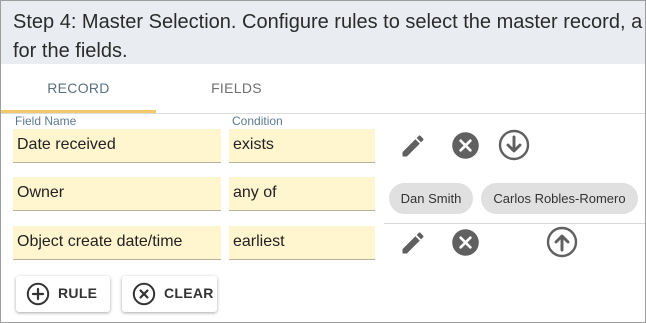 The width and height of the screenshot is (646, 323). What do you see at coordinates (302, 194) in the screenshot?
I see `rule-2-condition: any of` at bounding box center [302, 194].